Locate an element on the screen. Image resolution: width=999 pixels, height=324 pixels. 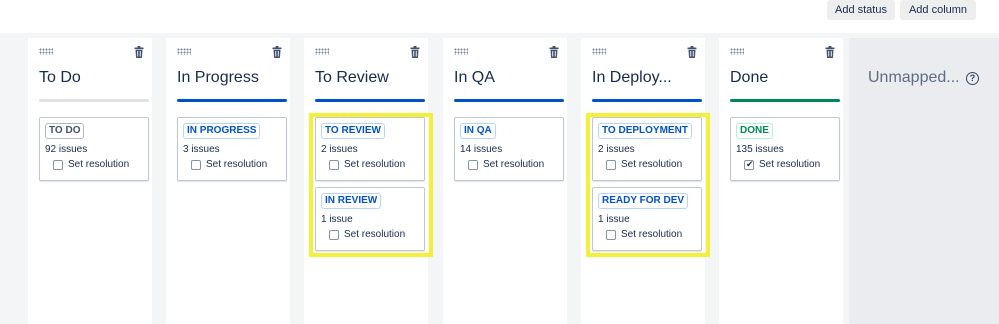
status-lozenge: DONE is located at coordinates (754, 131).